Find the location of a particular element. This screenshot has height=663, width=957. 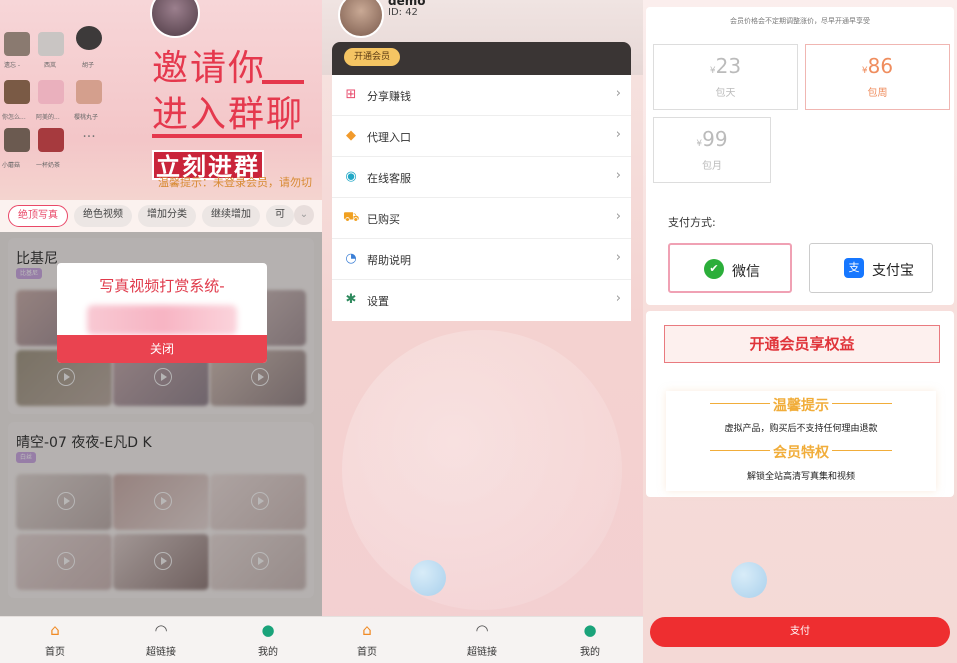

tab-add-category: 增加分类 is located at coordinates (167, 216).